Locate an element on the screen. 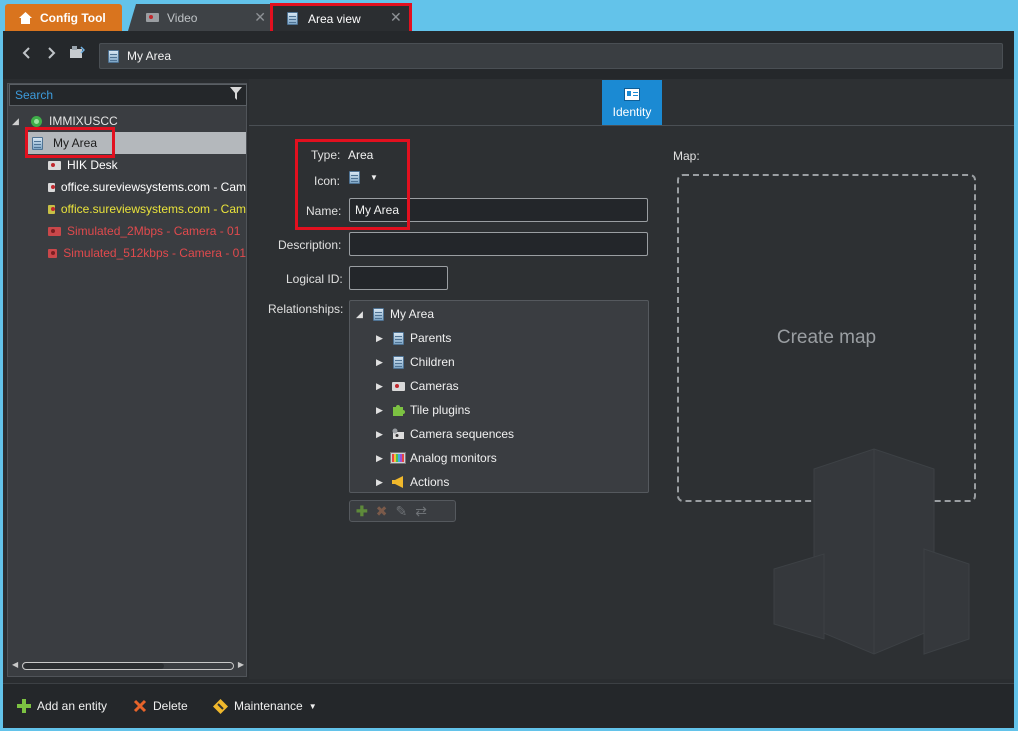 Image resolution: width=1018 pixels, height=731 pixels. maintenance-menu: Maintenance ▼ is located at coordinates (265, 706).